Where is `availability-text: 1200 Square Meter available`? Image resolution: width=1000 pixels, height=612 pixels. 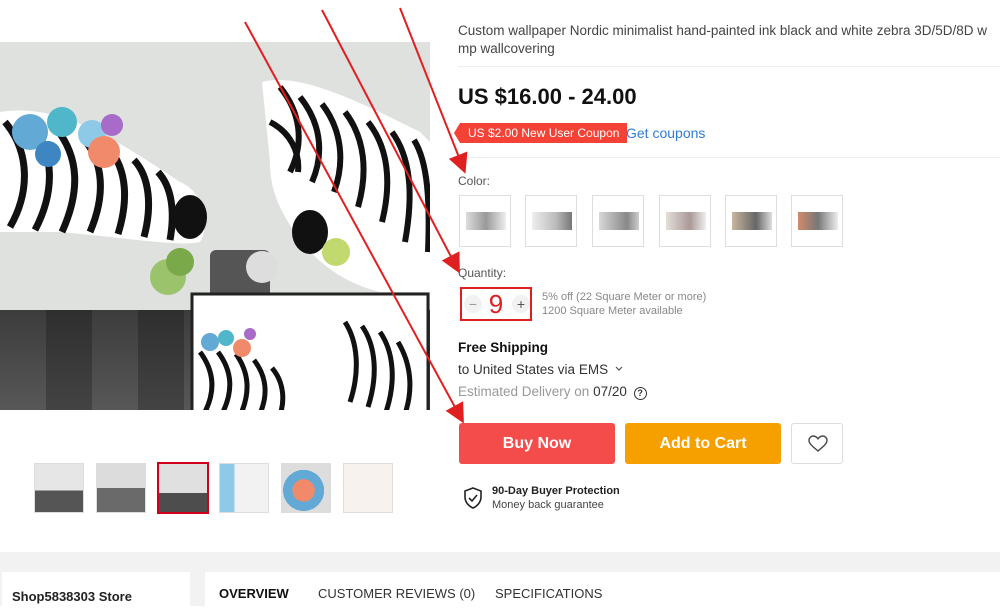
availability-text: 1200 Square Meter available is located at coordinates (612, 311).